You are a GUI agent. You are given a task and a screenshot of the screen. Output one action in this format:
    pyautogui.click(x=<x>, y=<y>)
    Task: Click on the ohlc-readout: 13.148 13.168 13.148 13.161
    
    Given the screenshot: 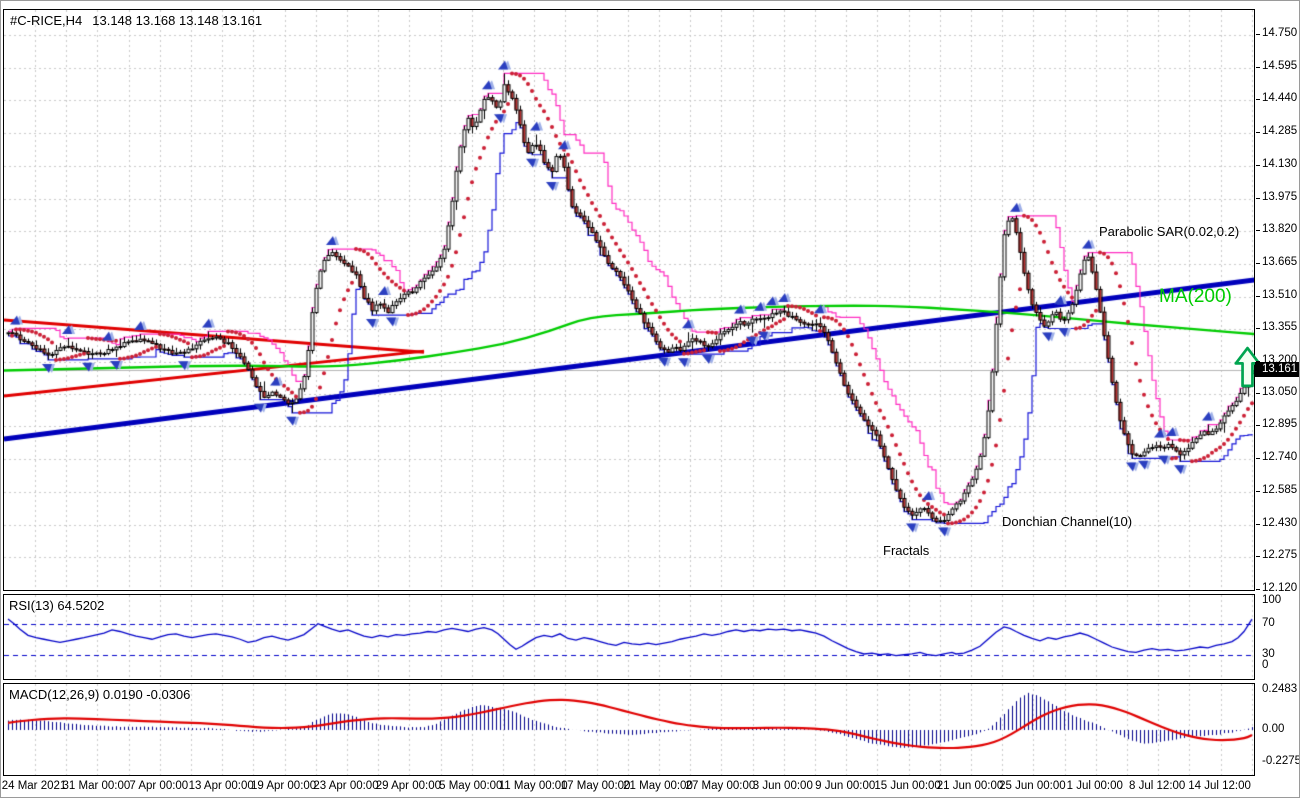 What is the action you would take?
    pyautogui.click(x=177, y=20)
    